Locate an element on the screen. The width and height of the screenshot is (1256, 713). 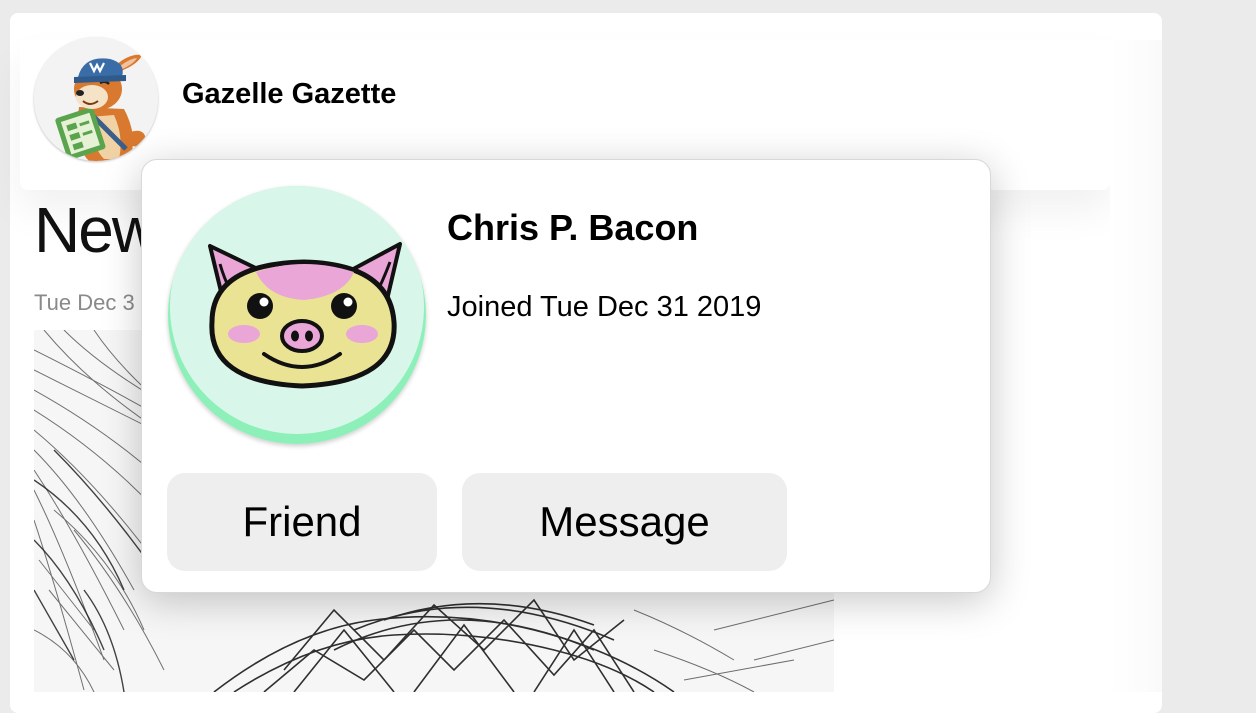
joined-date: Joined Tue Dec 31 2019 is located at coordinates (604, 307).